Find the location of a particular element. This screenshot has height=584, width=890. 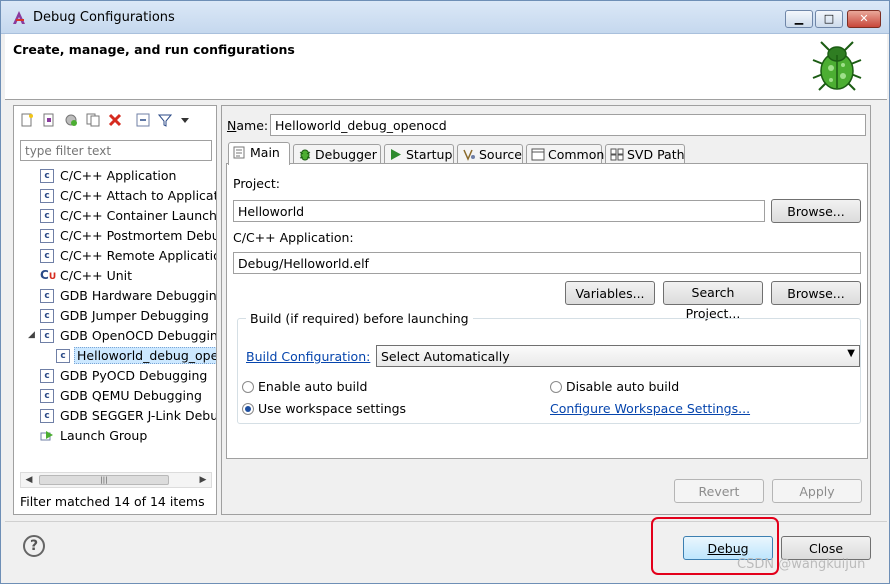

tab-source: Source is located at coordinates (490, 154).